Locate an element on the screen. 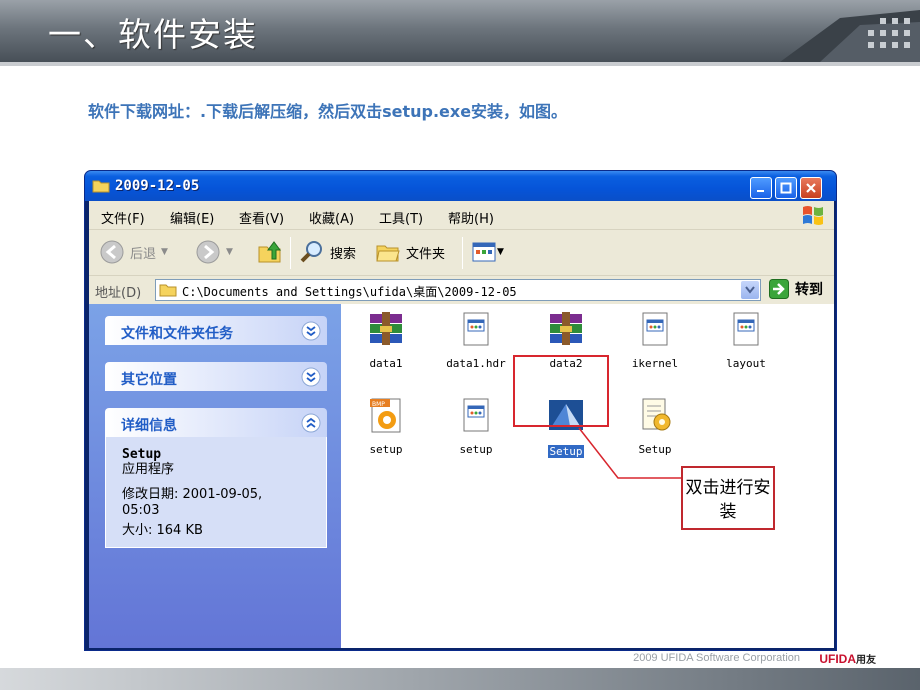  search-button: 搜索 is located at coordinates (327, 252).